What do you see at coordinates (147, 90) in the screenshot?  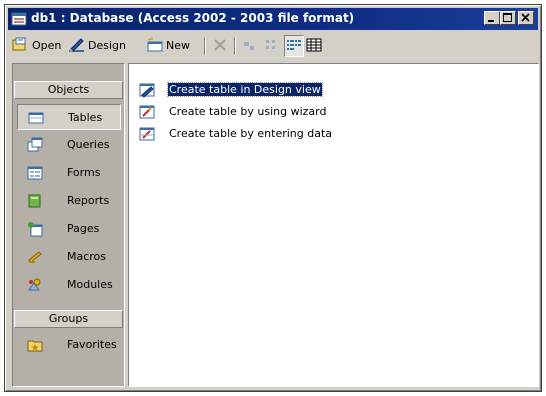 I see `table-design-icon` at bounding box center [147, 90].